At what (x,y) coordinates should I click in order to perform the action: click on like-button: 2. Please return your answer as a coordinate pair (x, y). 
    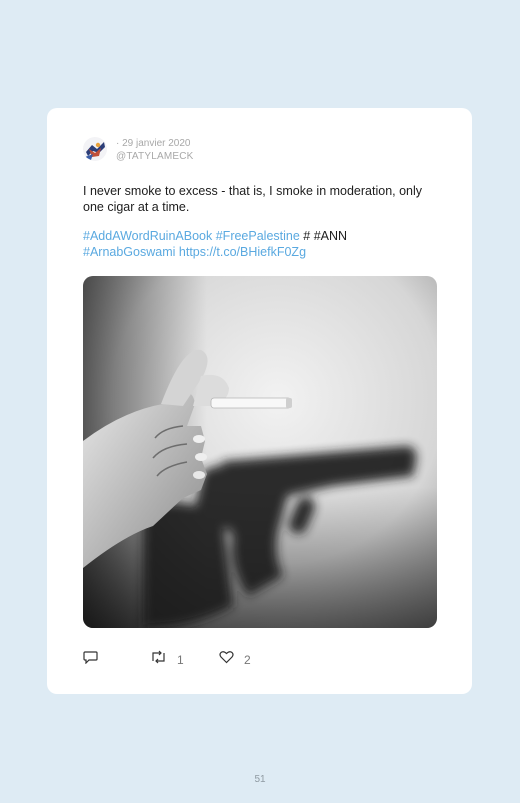
    Looking at the image, I should click on (235, 659).